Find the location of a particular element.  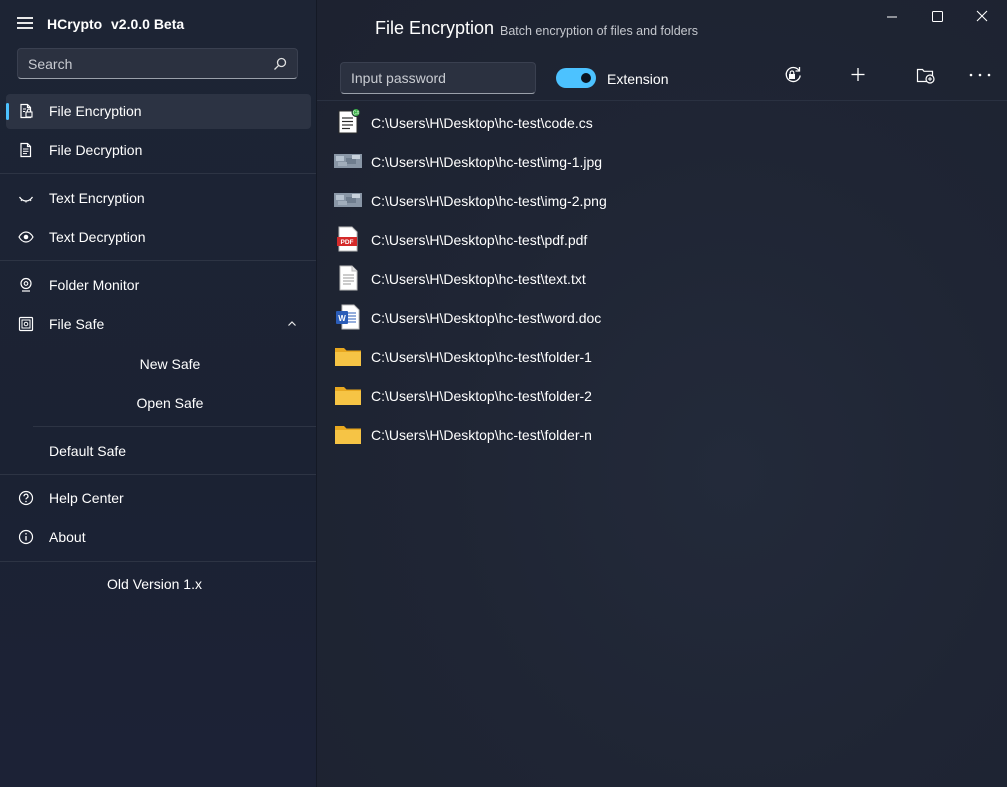

svg-text: C# is located at coordinates (356, 114).